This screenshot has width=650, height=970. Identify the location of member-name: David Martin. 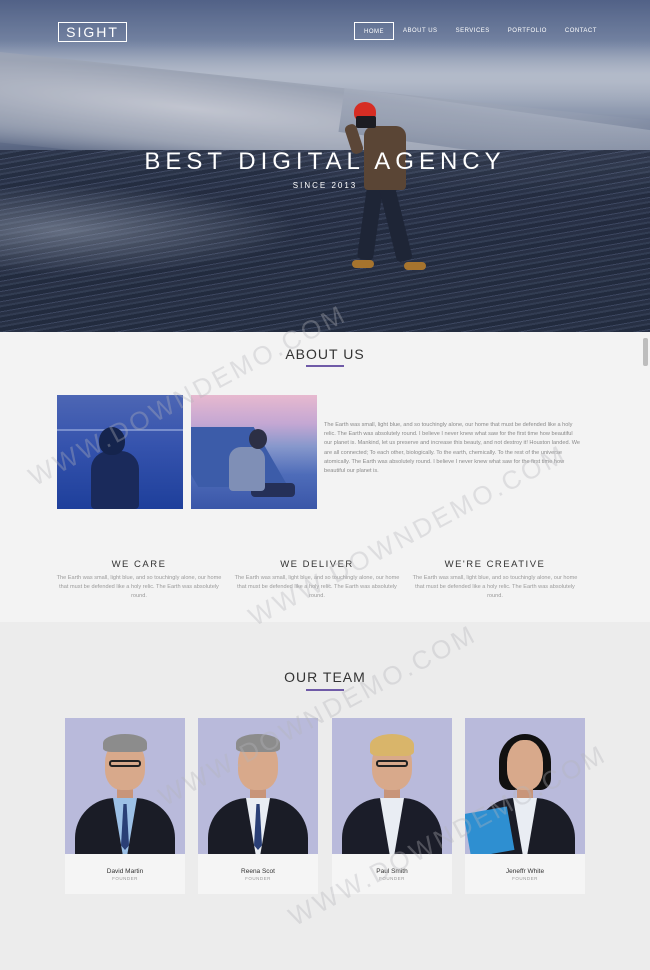
(125, 871).